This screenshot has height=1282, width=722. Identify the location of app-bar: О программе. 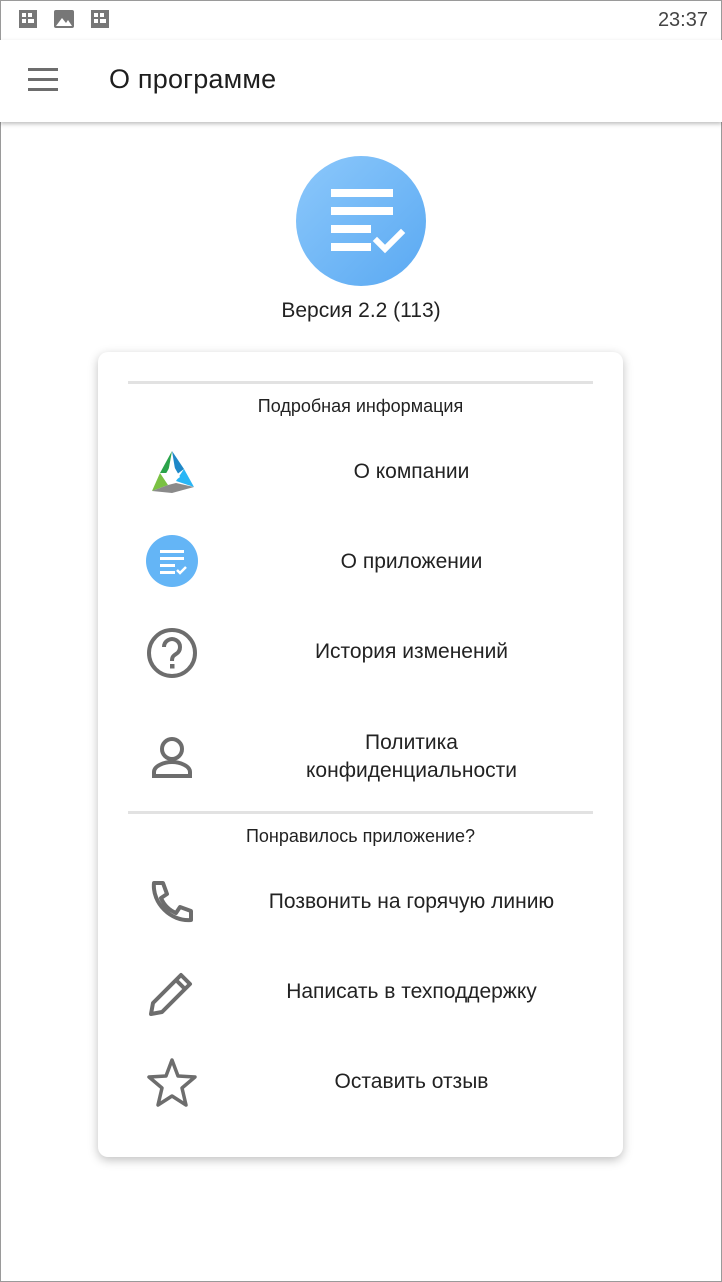
(361, 81).